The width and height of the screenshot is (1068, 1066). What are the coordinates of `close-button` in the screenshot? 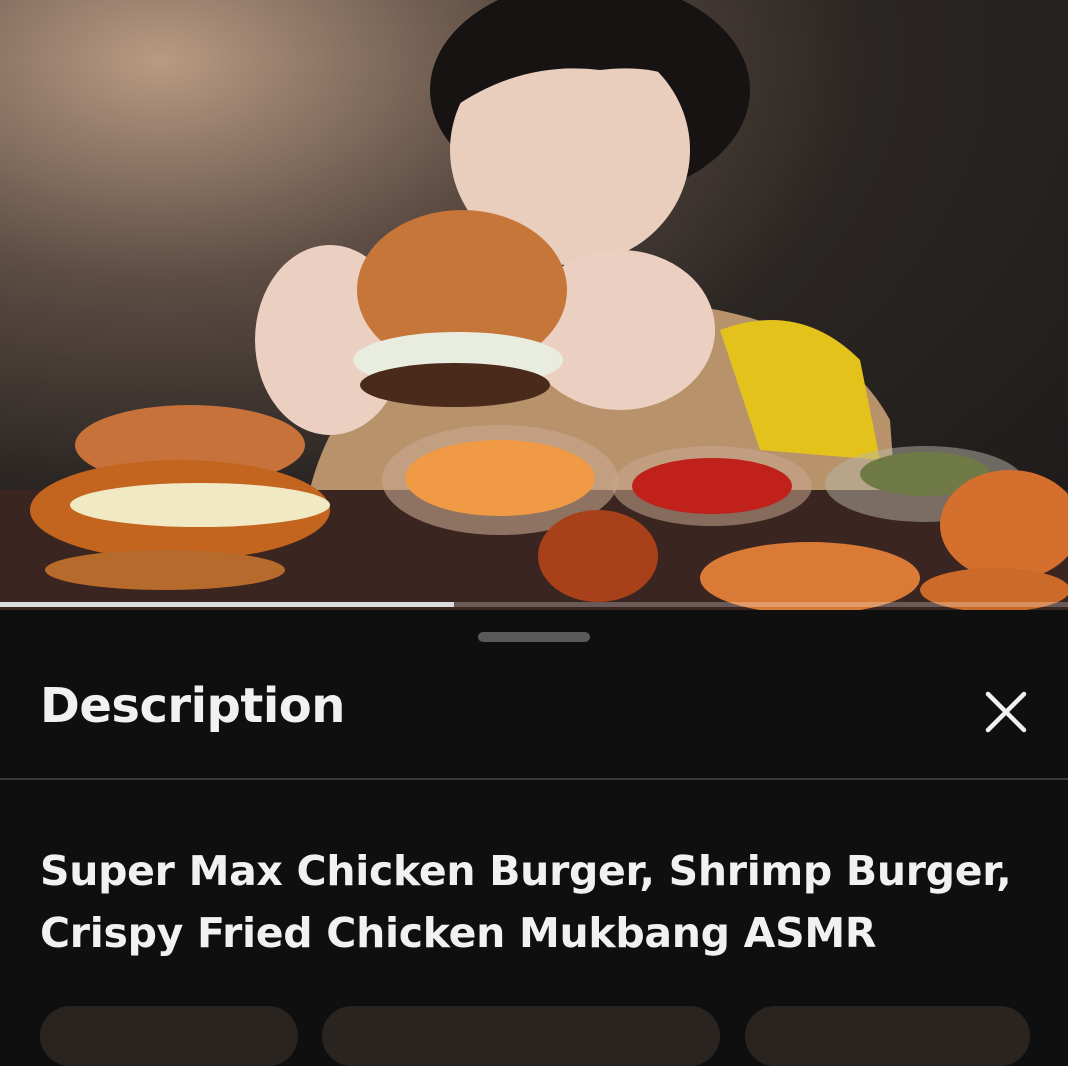 It's located at (1006, 712).